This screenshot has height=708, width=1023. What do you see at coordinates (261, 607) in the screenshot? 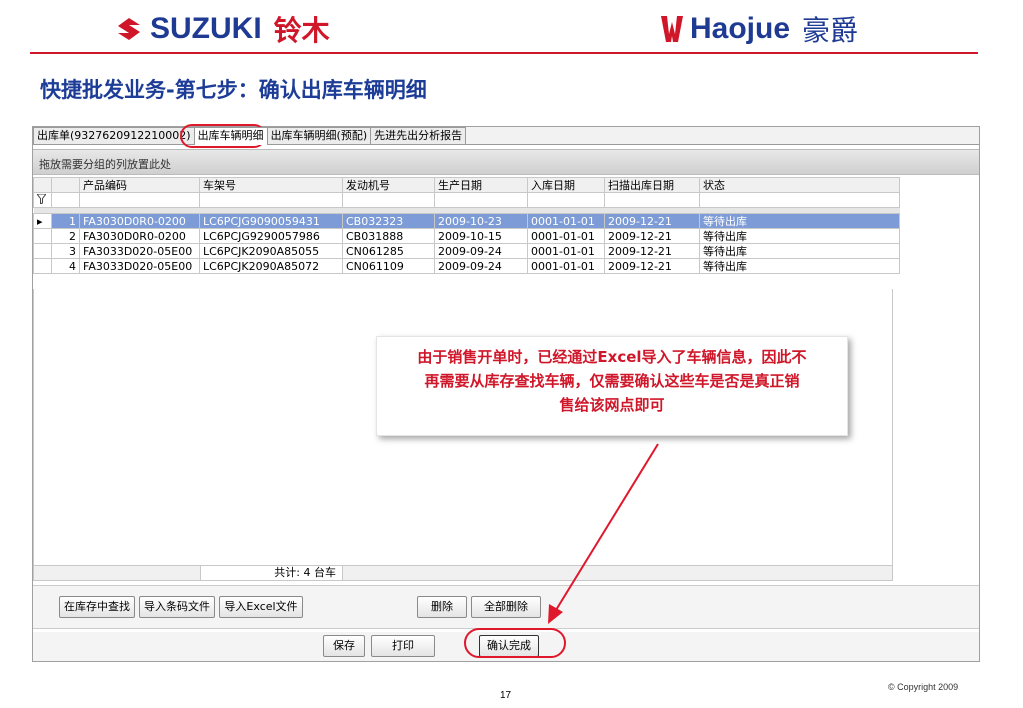
I see `import-excel-button: 导入Excel文件` at bounding box center [261, 607].